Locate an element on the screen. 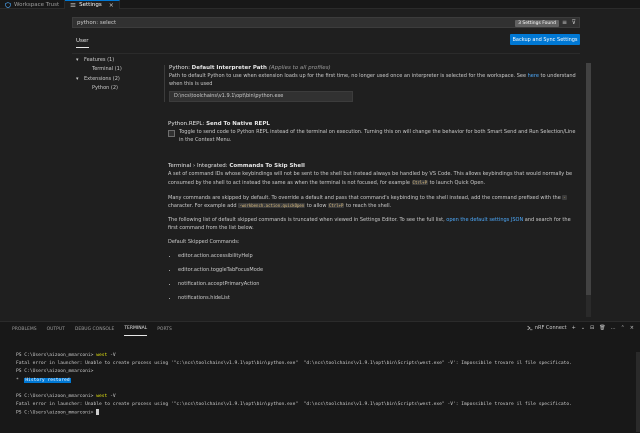 This screenshot has height=433, width=640. trash-icon: 🗑 is located at coordinates (602, 328).